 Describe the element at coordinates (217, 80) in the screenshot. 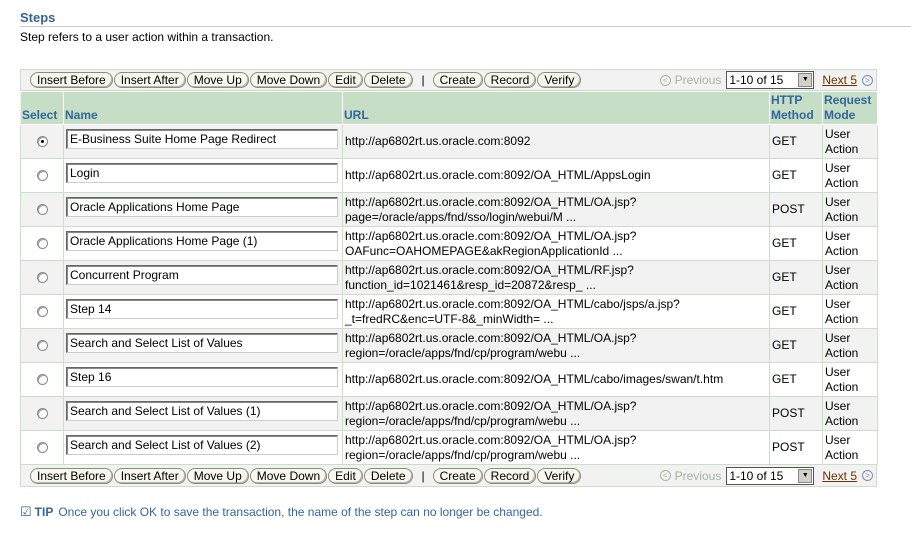

I see `move-up-button: Move Up` at that location.